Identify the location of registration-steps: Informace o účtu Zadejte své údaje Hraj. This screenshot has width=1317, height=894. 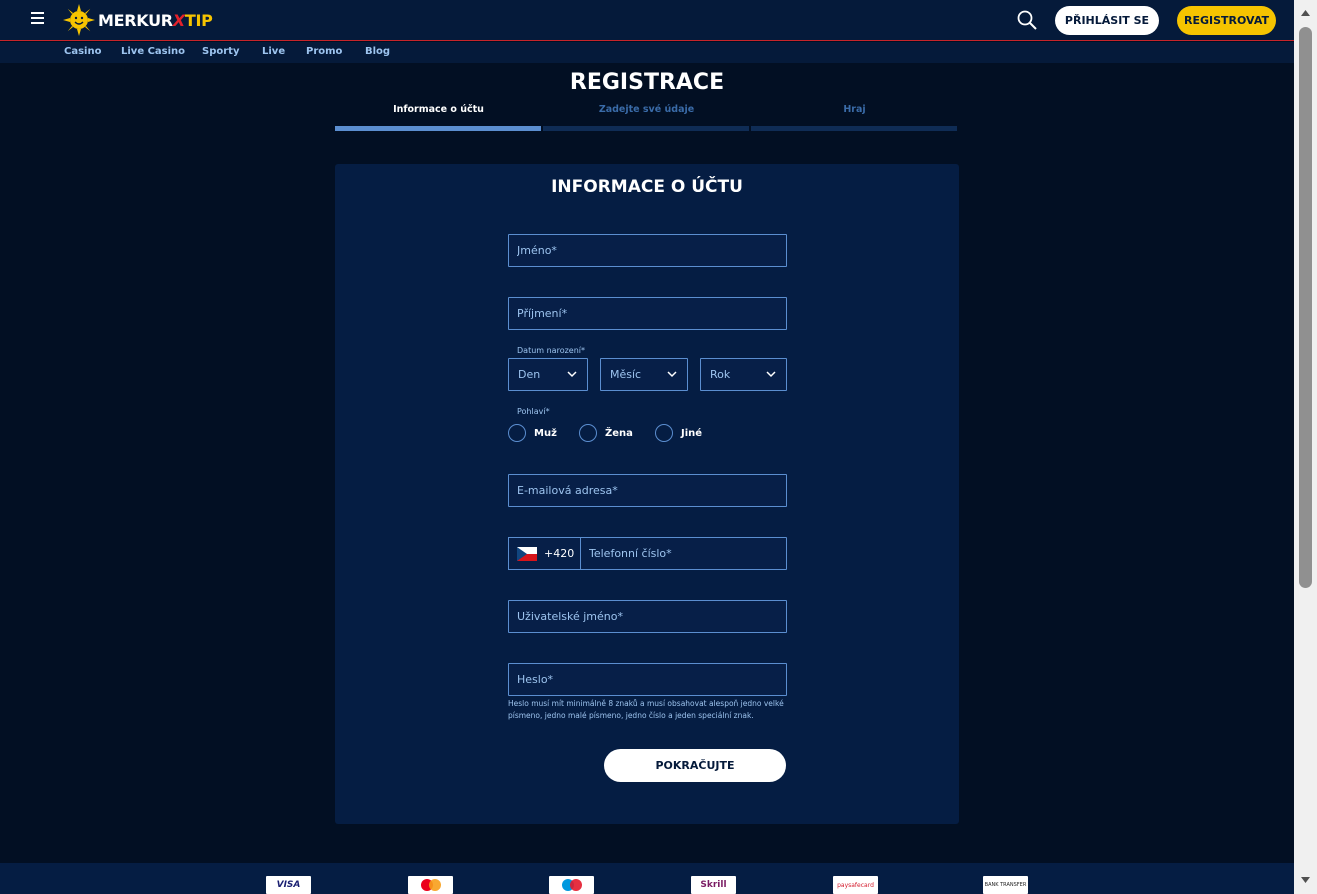
(646, 118).